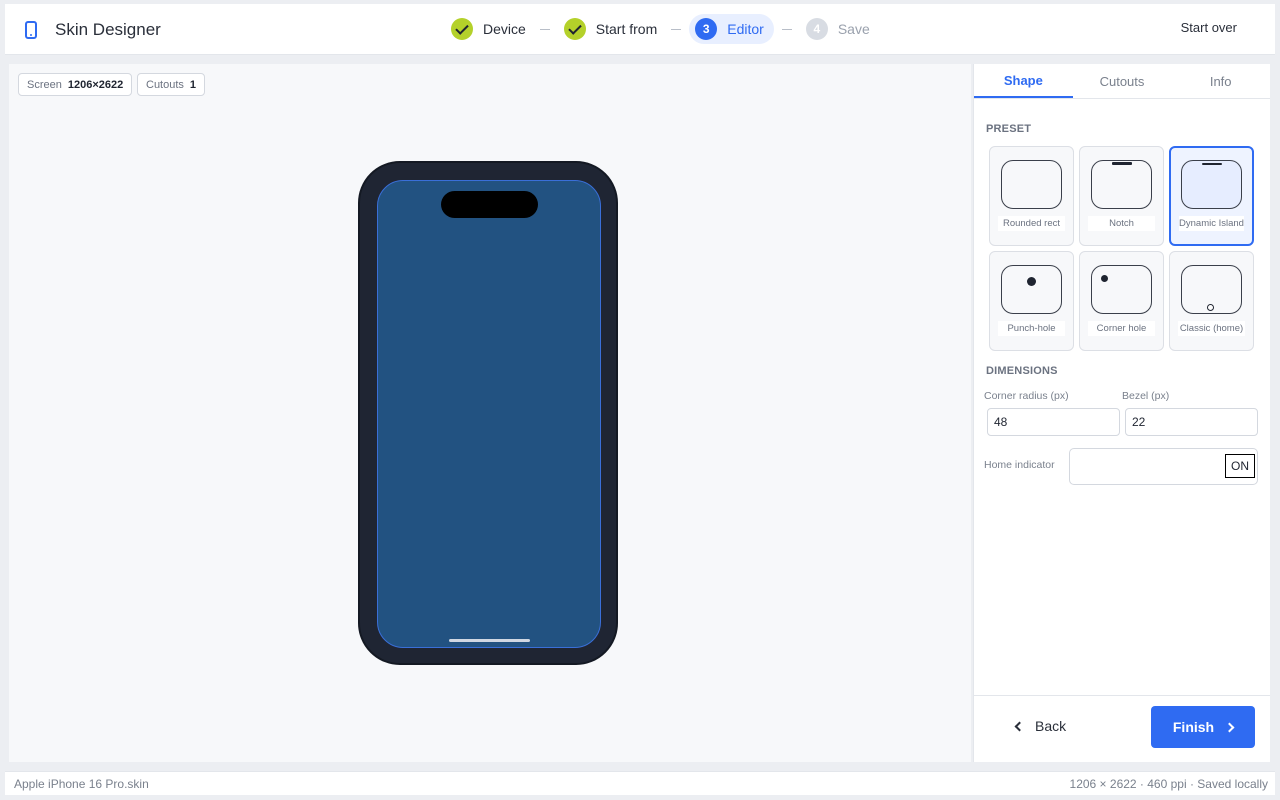 The image size is (1280, 800). What do you see at coordinates (1220, 81) in the screenshot?
I see `tab-info: Info` at bounding box center [1220, 81].